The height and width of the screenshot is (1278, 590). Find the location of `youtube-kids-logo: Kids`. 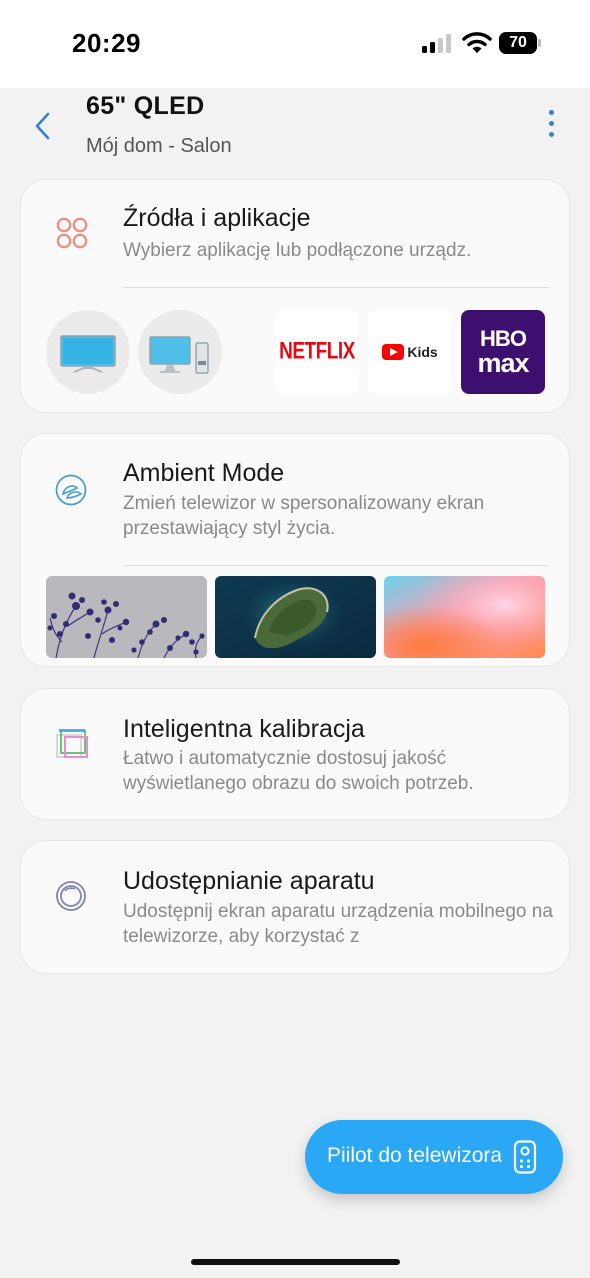

youtube-kids-logo: Kids is located at coordinates (410, 352).